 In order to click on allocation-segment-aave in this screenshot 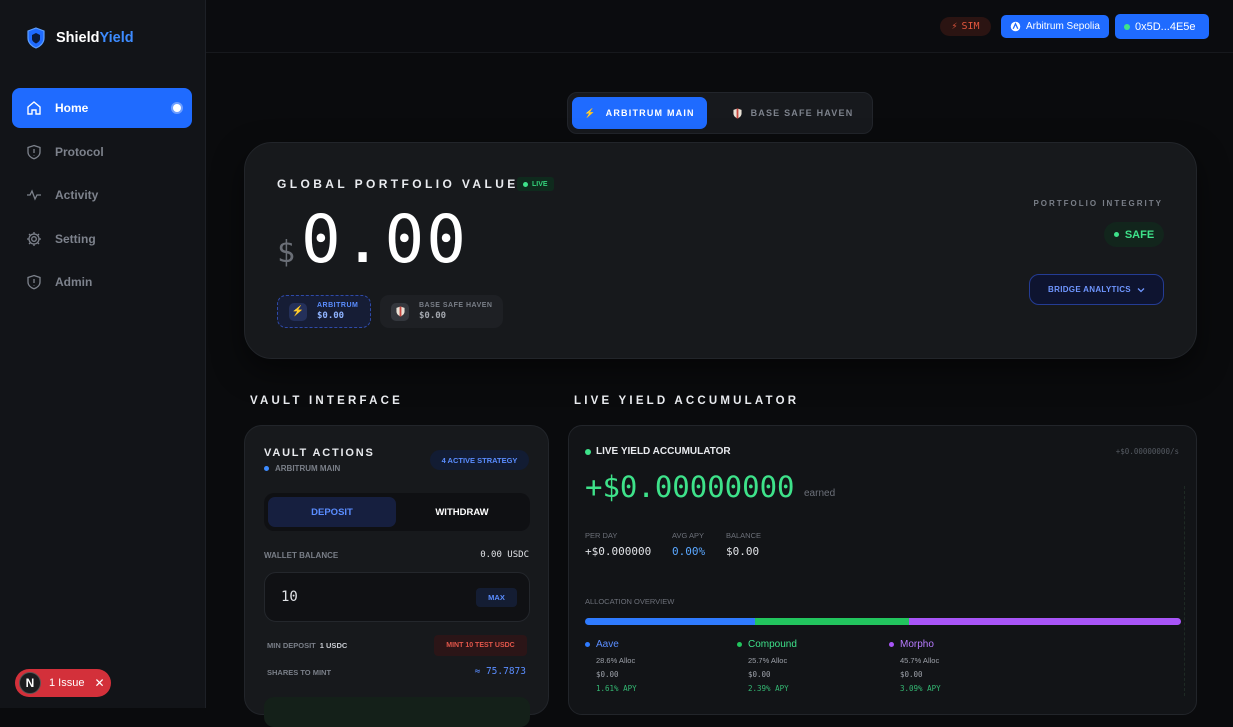, I will do `click(670, 621)`.